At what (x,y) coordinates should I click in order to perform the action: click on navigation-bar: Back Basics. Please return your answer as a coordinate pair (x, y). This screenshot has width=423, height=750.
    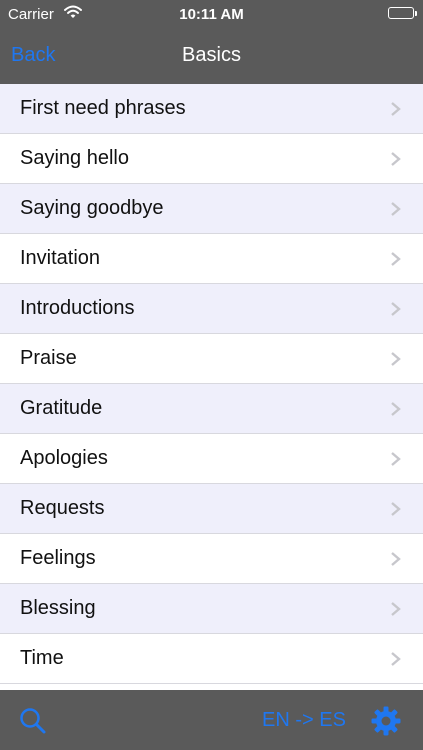
    Looking at the image, I should click on (211, 56).